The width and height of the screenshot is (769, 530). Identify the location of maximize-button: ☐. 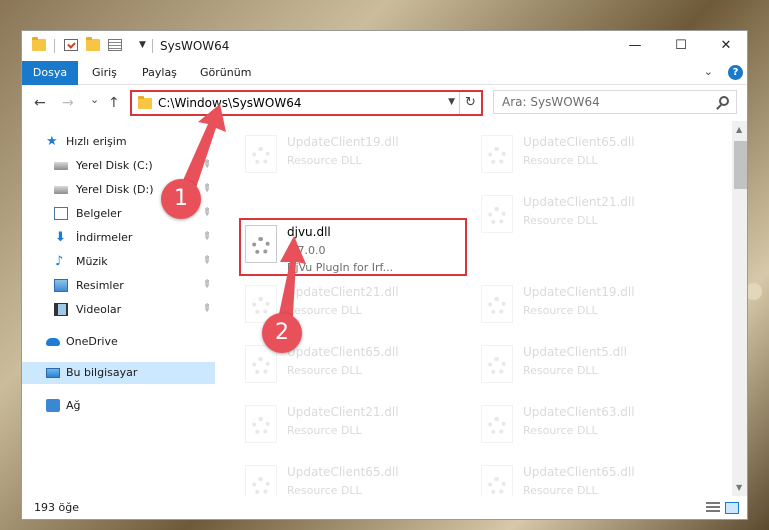
(681, 46).